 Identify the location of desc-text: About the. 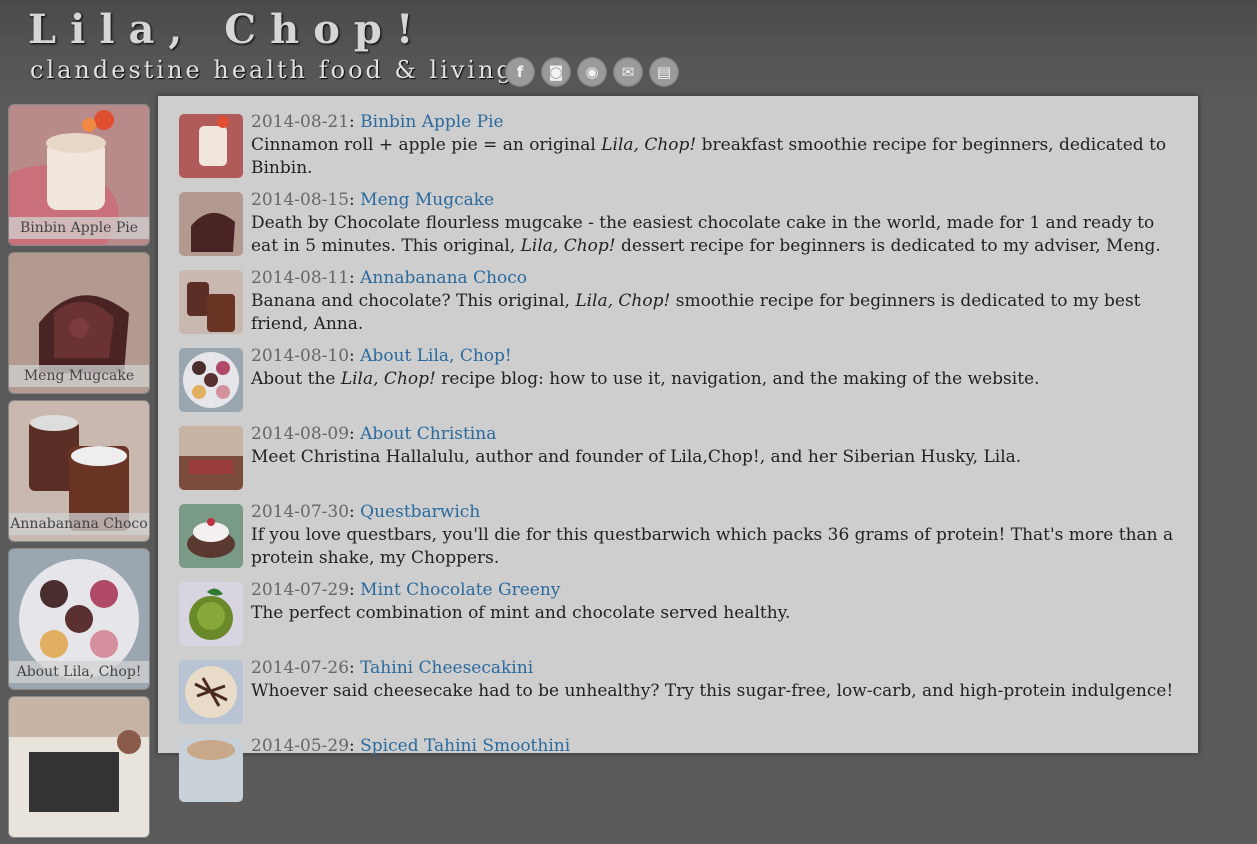
(296, 379).